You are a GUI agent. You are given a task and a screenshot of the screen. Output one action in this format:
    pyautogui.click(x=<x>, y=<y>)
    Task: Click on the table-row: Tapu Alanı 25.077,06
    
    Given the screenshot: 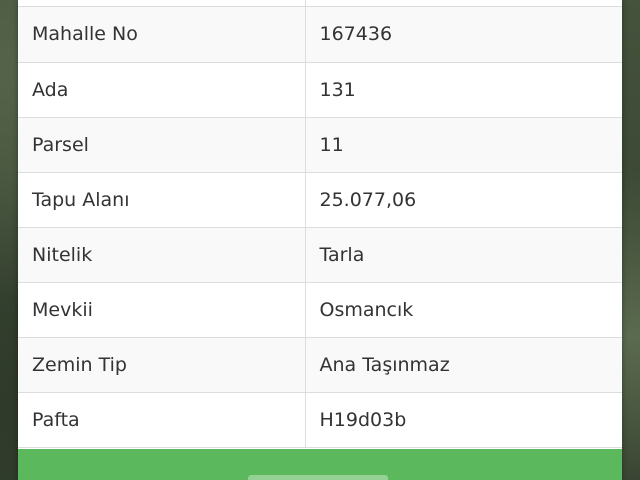 What is the action you would take?
    pyautogui.click(x=320, y=200)
    